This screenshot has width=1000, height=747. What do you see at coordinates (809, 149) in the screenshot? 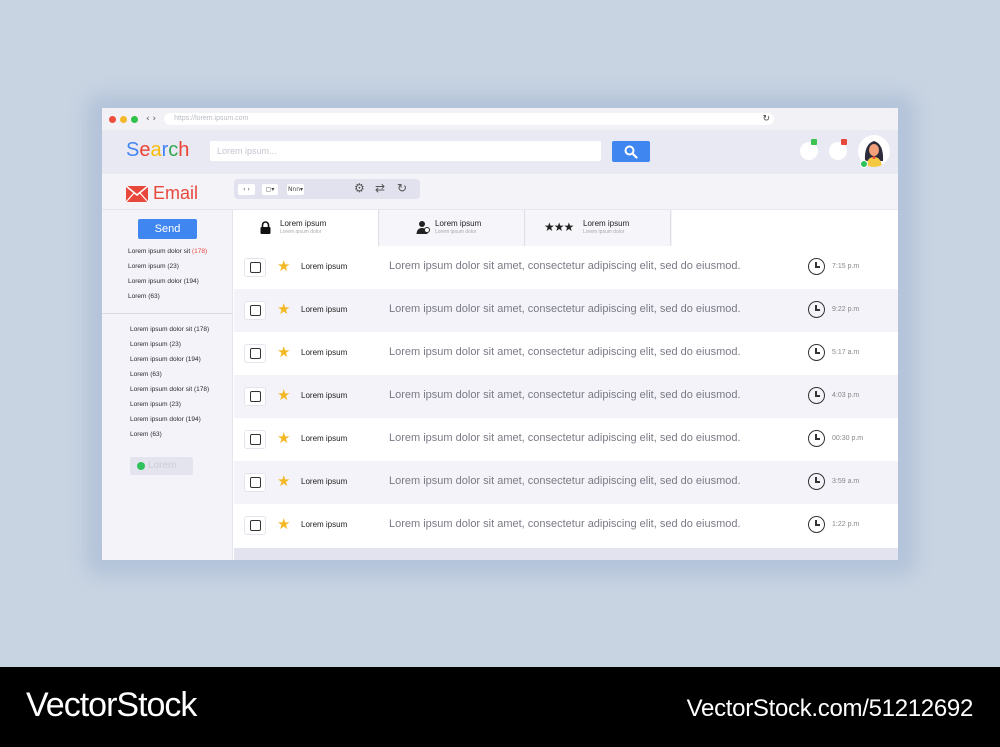
I see `notifications-button` at bounding box center [809, 149].